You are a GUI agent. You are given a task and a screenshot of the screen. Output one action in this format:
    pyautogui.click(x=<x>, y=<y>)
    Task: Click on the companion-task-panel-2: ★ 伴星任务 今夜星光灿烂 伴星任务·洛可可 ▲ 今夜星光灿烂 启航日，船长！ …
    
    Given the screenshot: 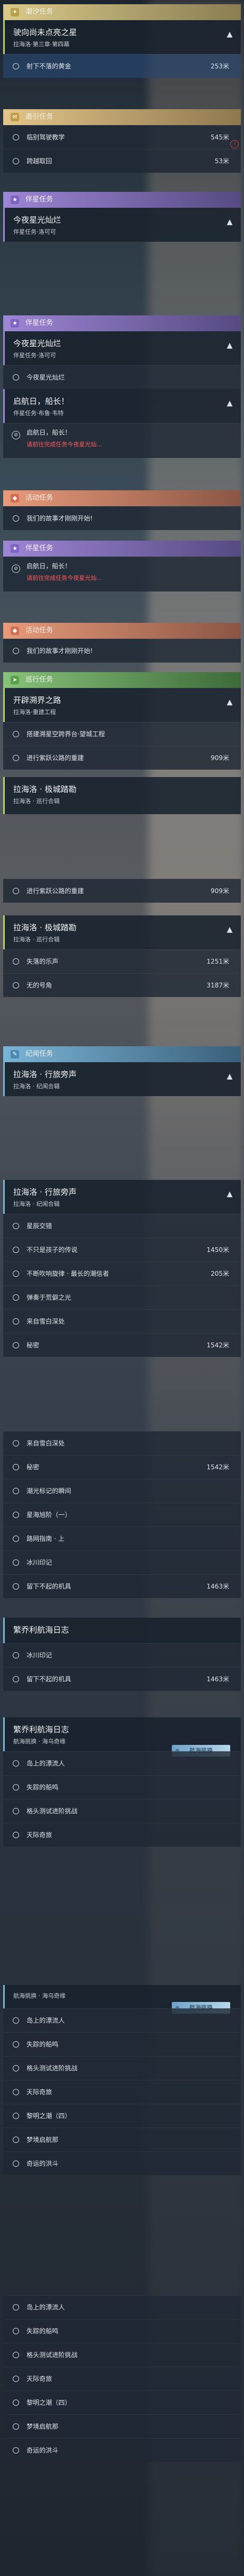 What is the action you would take?
    pyautogui.click(x=122, y=386)
    